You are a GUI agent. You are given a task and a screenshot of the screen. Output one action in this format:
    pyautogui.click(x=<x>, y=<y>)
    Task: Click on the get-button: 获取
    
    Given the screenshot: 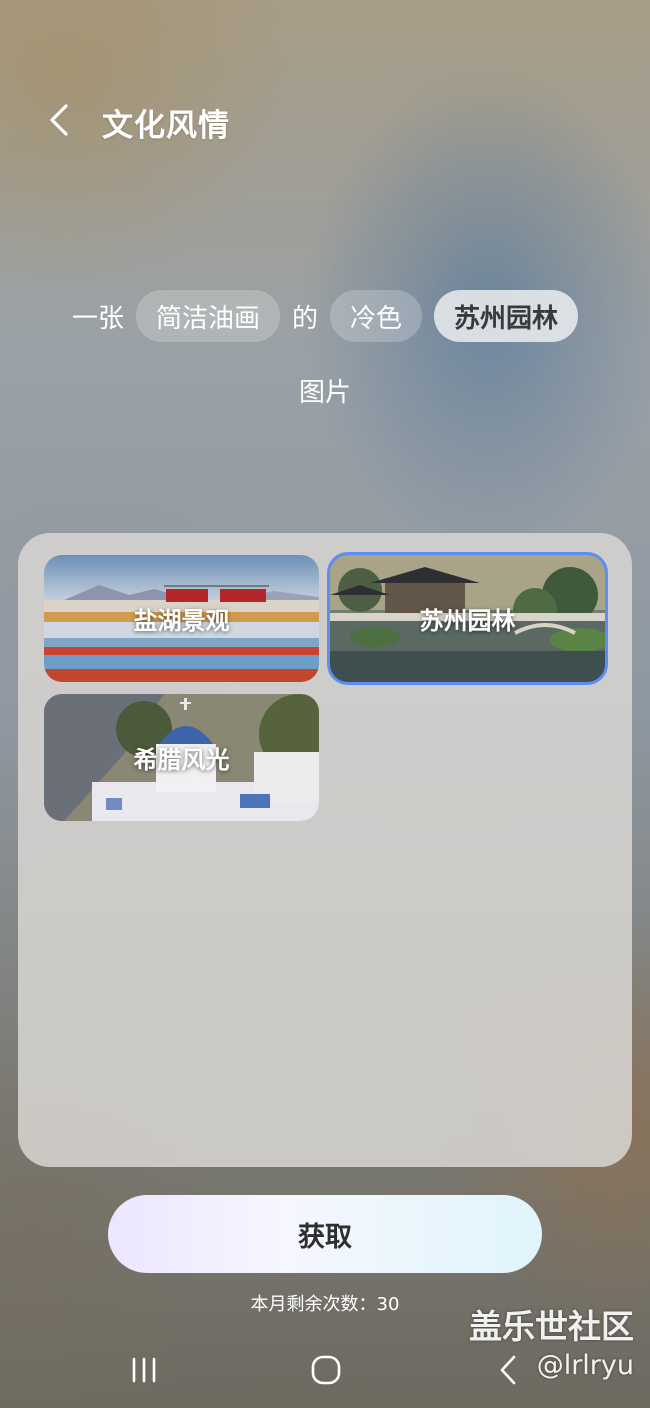 What is the action you would take?
    pyautogui.click(x=325, y=1234)
    